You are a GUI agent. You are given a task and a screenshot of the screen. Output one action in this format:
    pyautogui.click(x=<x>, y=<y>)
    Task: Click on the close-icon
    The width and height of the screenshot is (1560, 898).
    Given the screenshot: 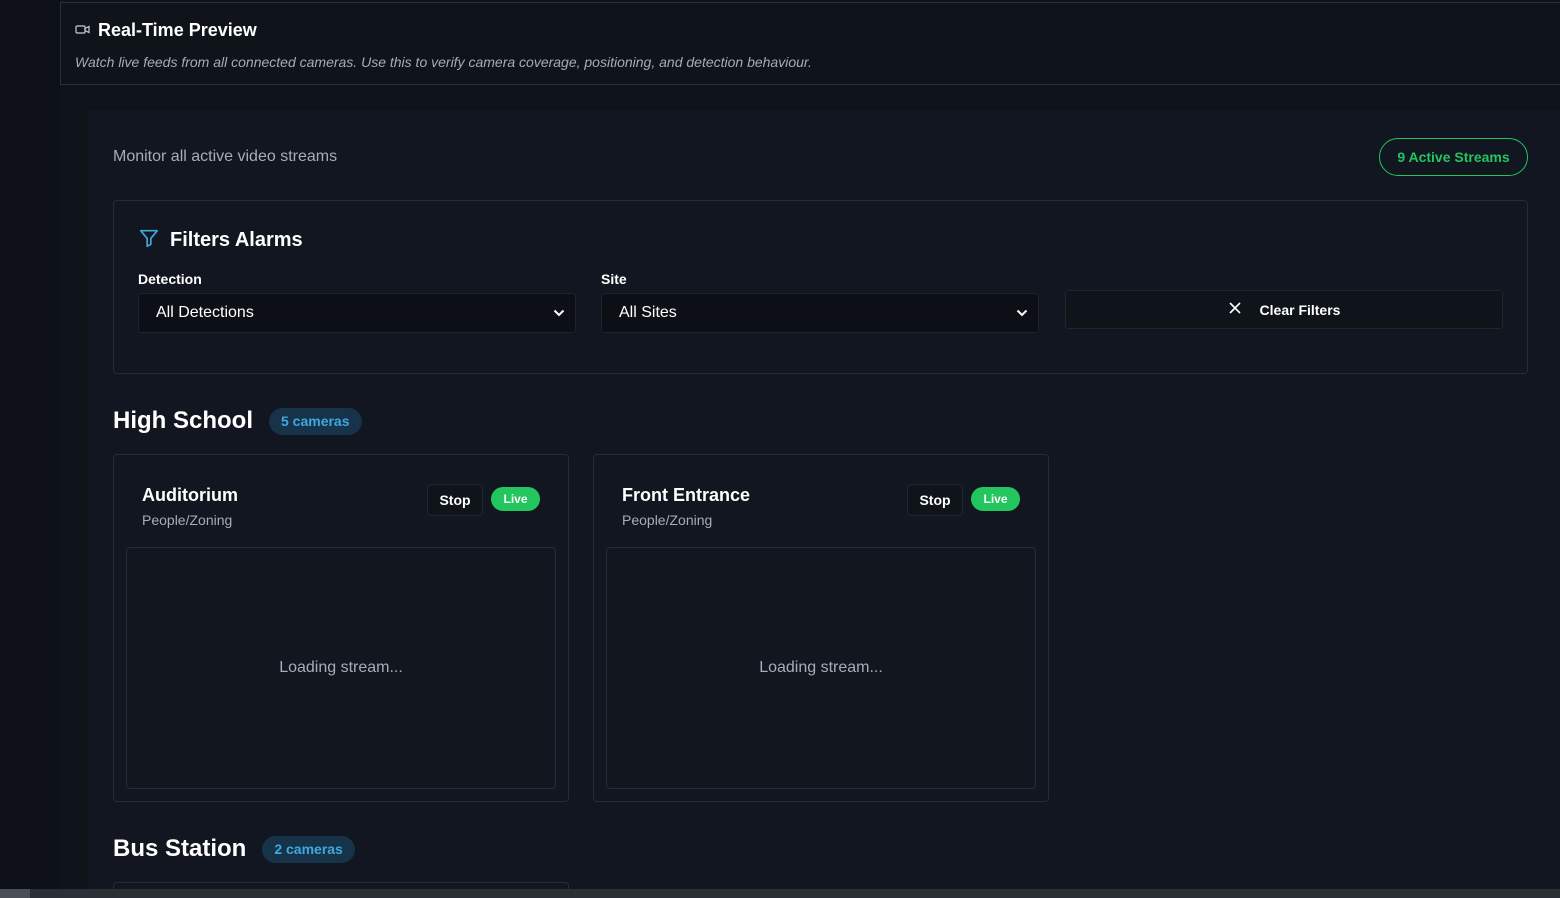 What is the action you would take?
    pyautogui.click(x=1235, y=309)
    